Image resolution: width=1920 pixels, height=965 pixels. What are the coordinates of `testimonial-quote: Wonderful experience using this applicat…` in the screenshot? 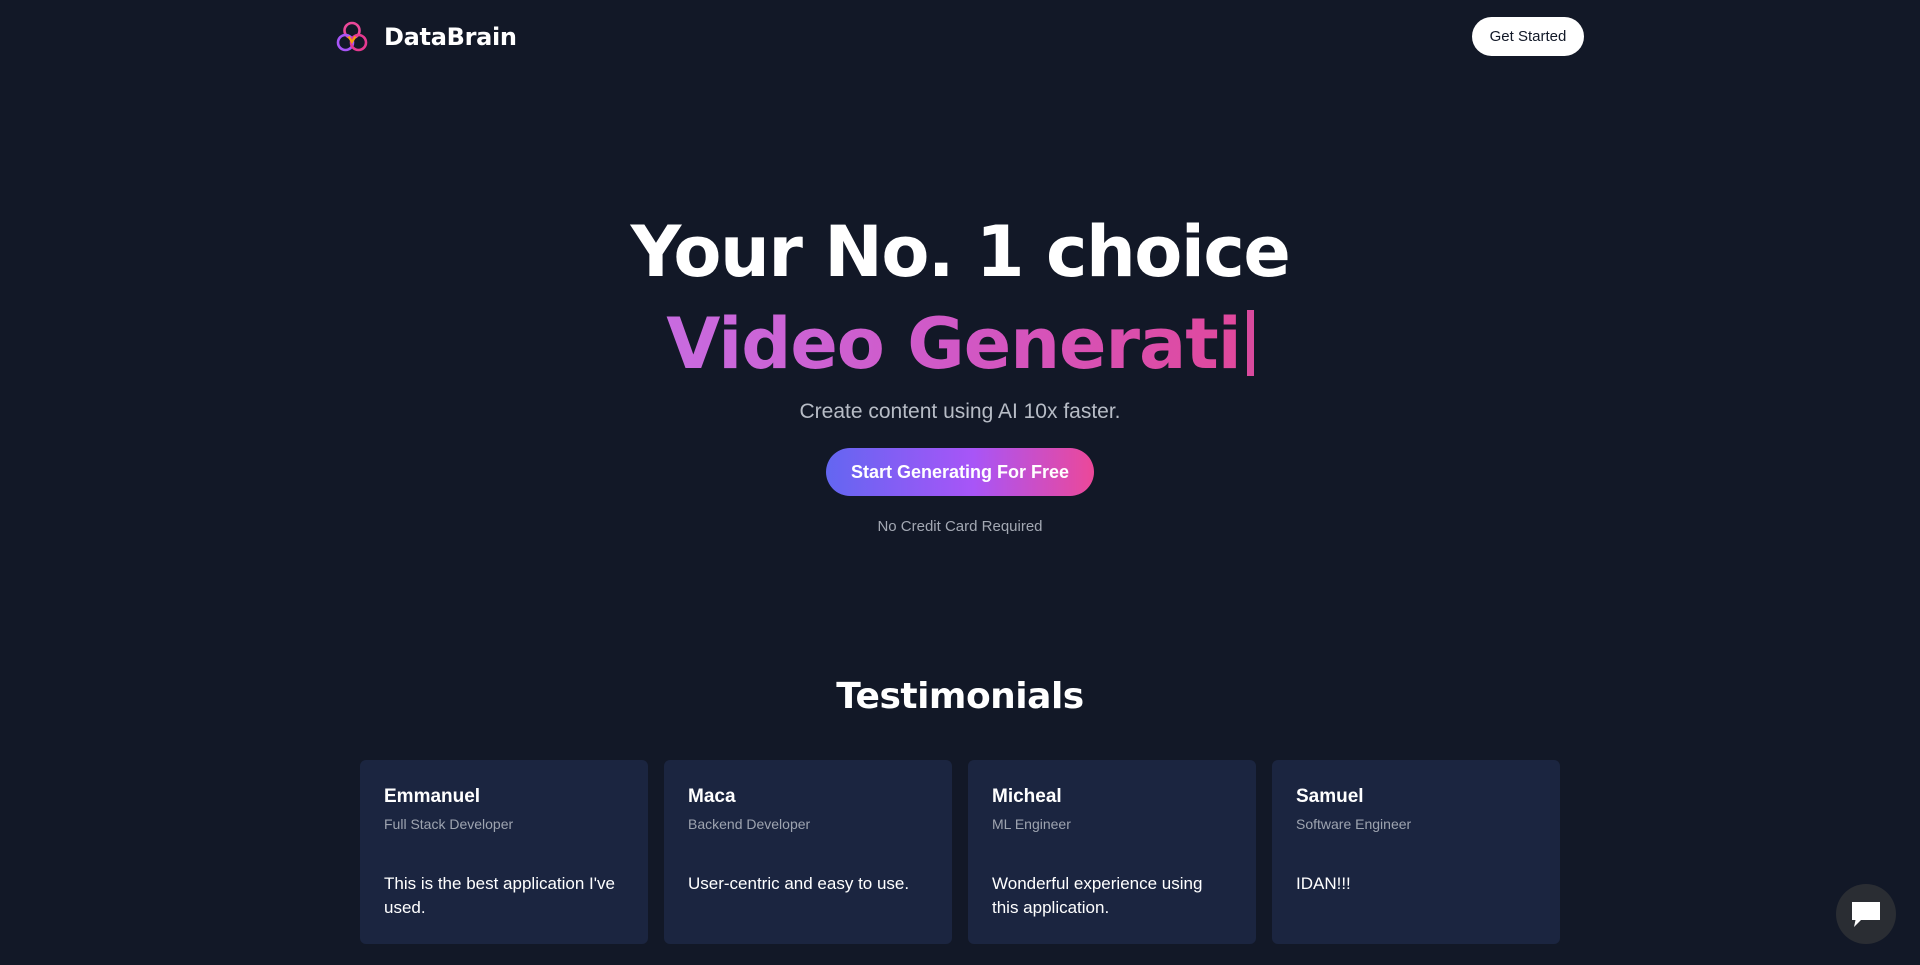 It's located at (1097, 895).